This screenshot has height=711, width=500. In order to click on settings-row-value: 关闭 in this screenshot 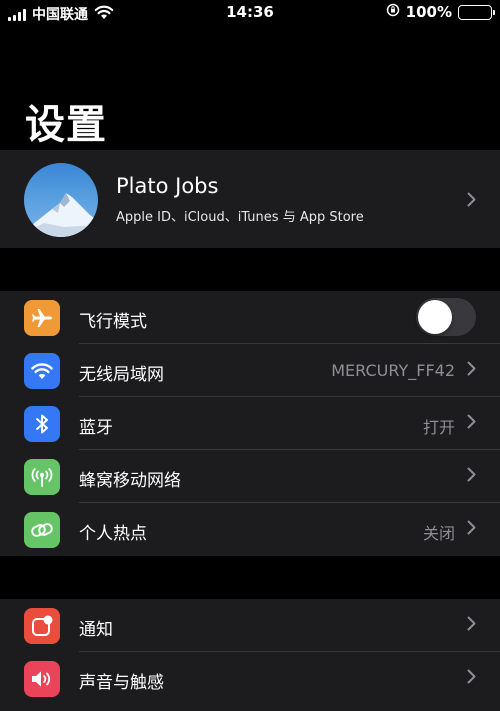, I will do `click(438, 533)`.